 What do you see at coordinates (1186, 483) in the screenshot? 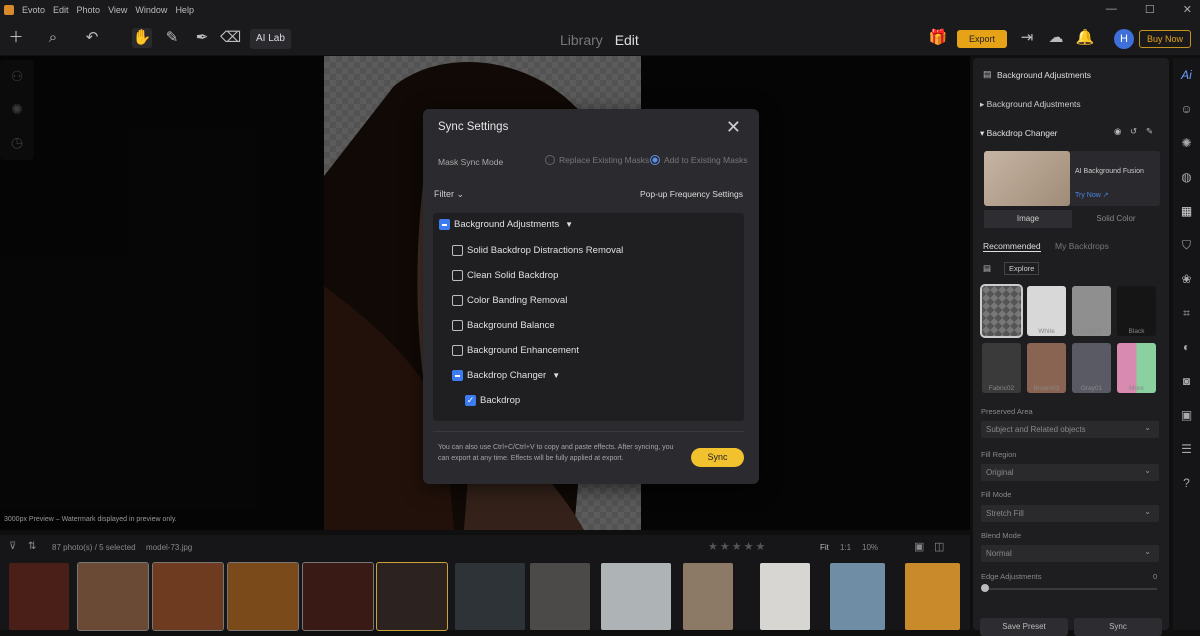
I see `help-icon: ?` at bounding box center [1186, 483].